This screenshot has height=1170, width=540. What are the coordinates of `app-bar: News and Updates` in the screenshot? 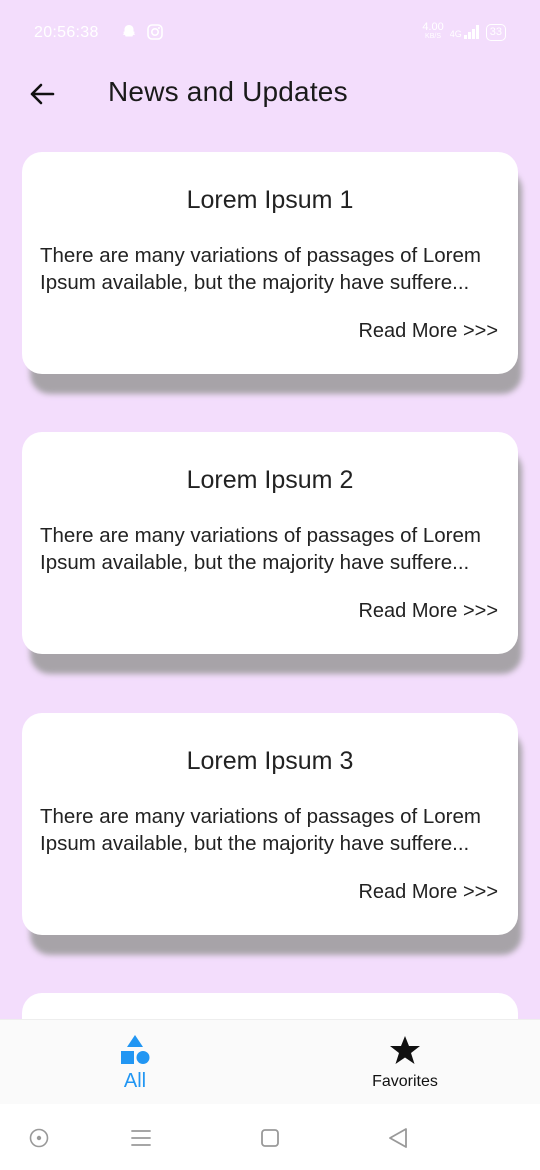 It's located at (270, 94).